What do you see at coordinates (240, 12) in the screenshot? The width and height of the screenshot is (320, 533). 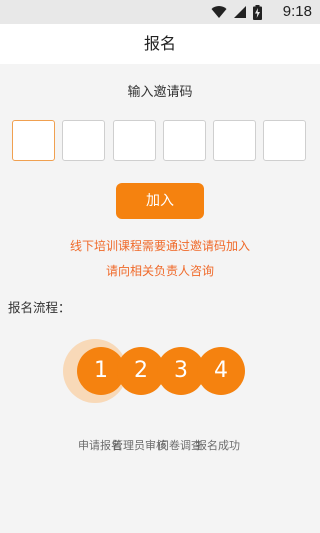 I see `signal-icon` at bounding box center [240, 12].